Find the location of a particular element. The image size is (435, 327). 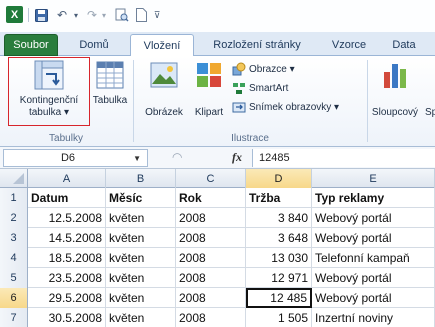

column-header-d: D is located at coordinates (279, 178).